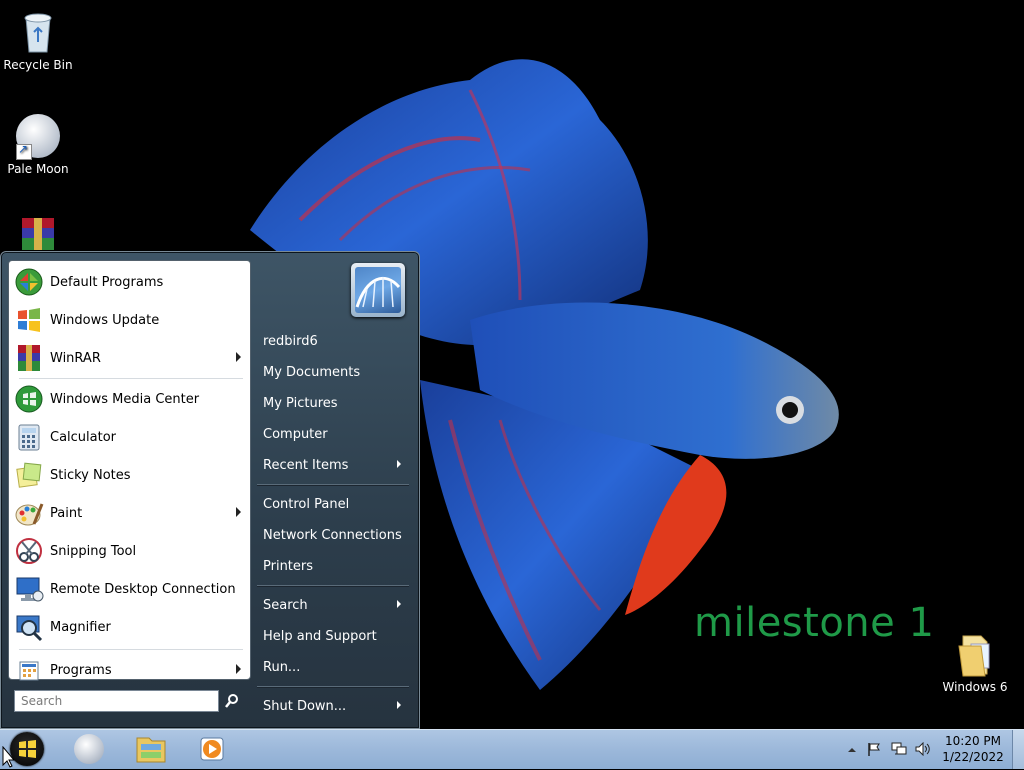 The width and height of the screenshot is (1024, 770). Describe the element at coordinates (29, 627) in the screenshot. I see `magnifier-icon` at that location.